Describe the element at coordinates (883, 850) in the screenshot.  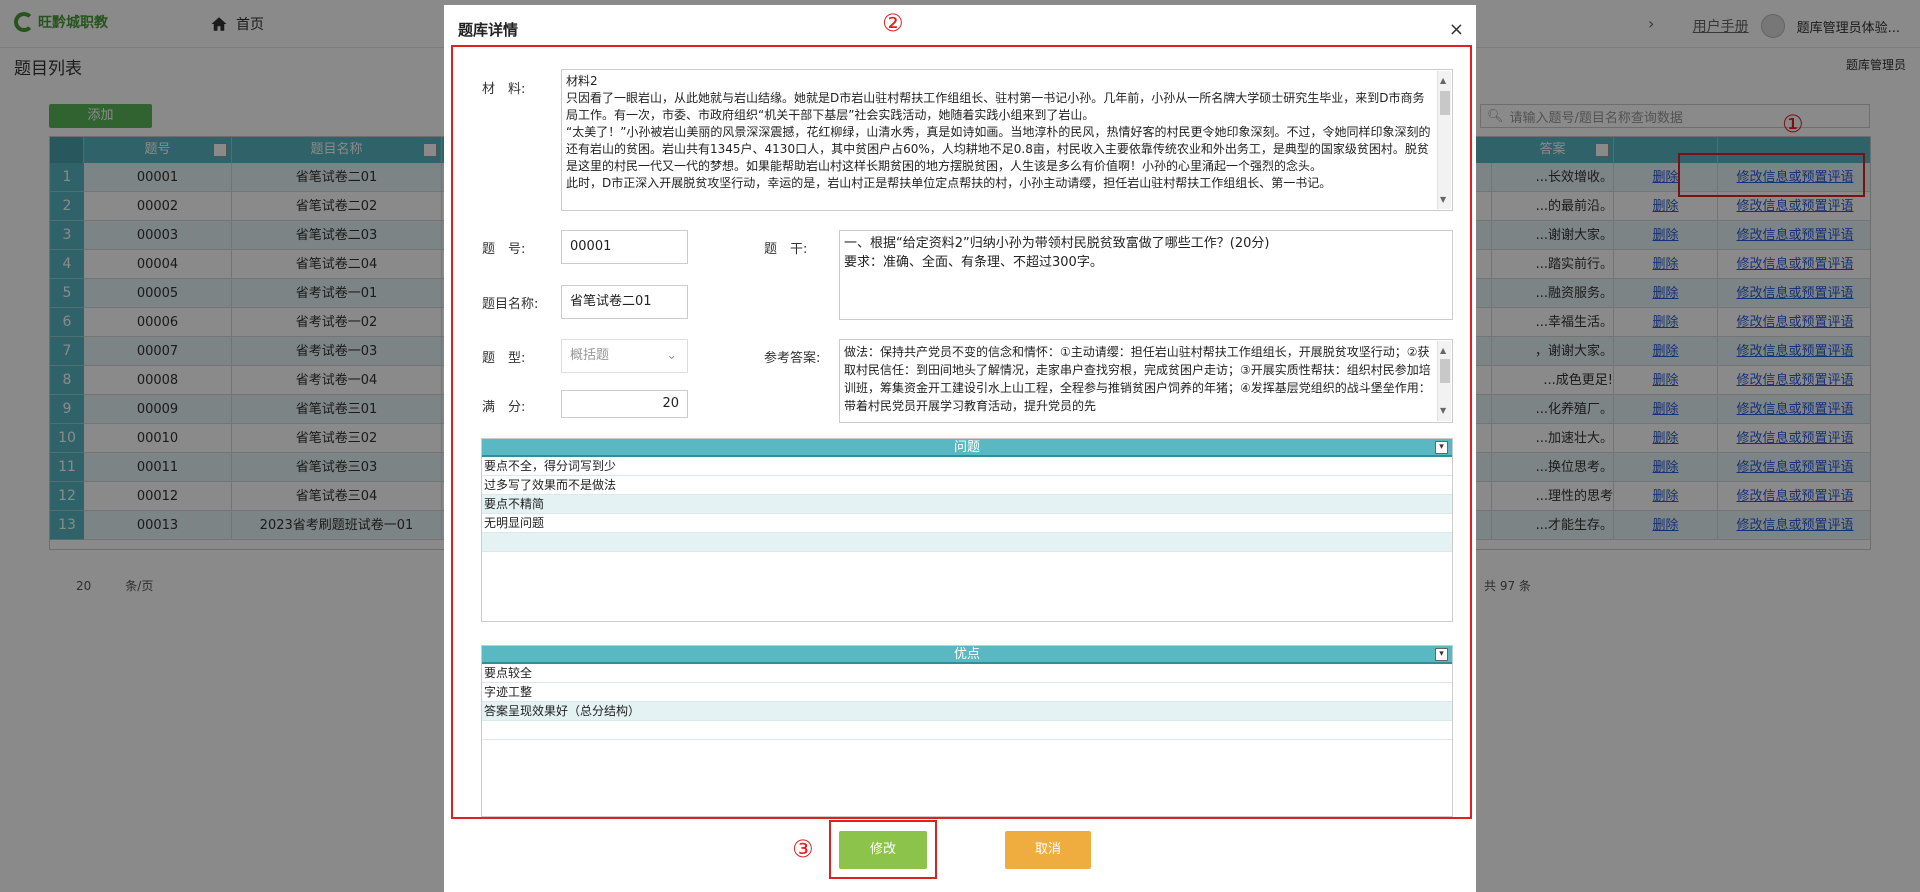
I see `modify-button: 修改` at that location.